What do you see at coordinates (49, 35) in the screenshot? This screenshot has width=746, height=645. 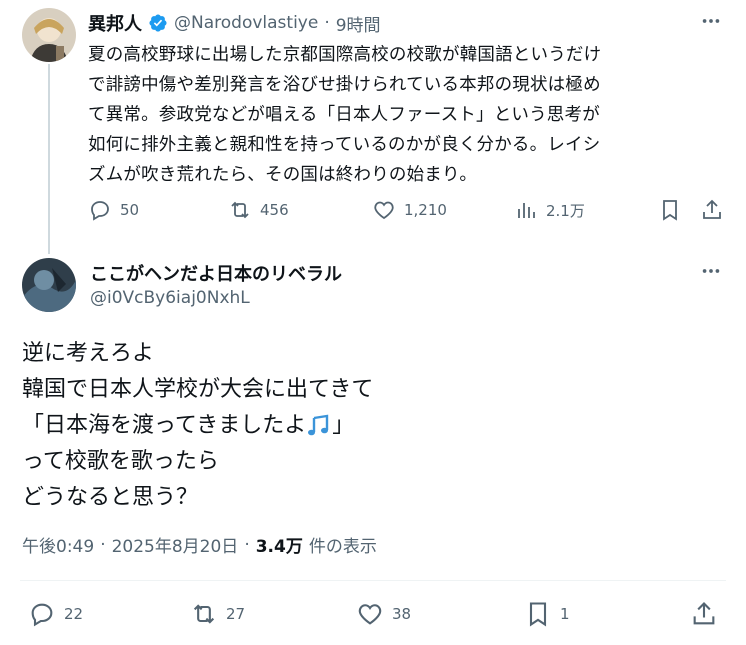 I see `avatar-tweet1` at bounding box center [49, 35].